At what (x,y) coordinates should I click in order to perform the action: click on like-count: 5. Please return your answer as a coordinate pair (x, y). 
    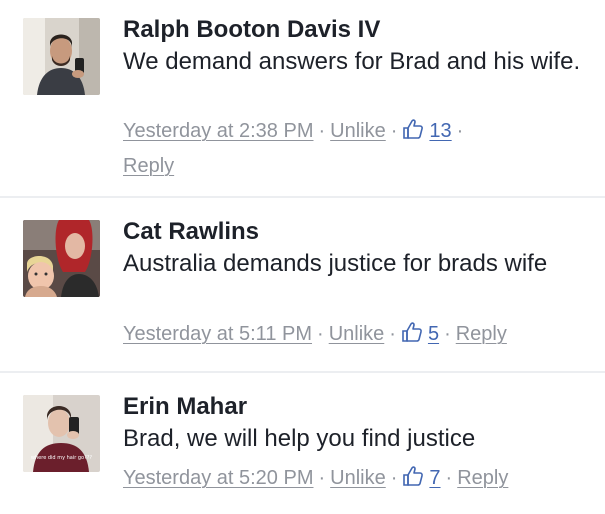
    Looking at the image, I should click on (433, 334).